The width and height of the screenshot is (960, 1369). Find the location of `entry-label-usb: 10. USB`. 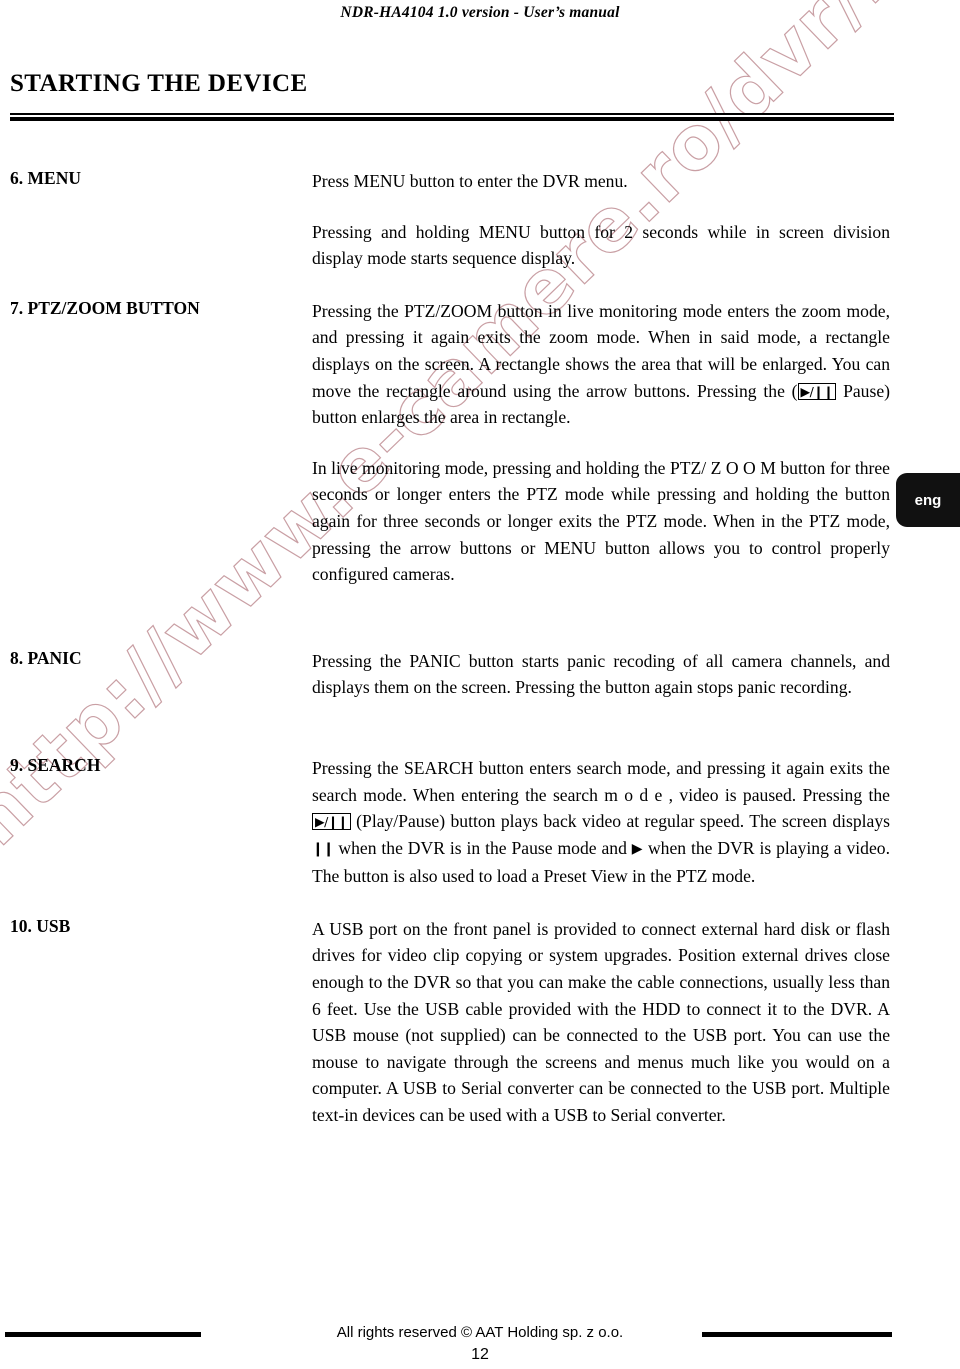

entry-label-usb: 10. USB is located at coordinates (40, 925).